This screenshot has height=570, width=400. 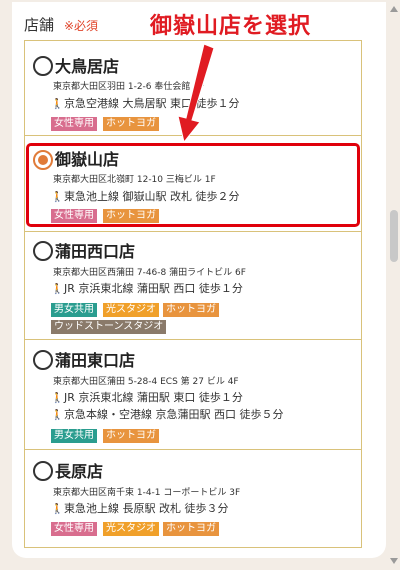 What do you see at coordinates (196, 94) in the screenshot?
I see `pointer-arrow-icon` at bounding box center [196, 94].